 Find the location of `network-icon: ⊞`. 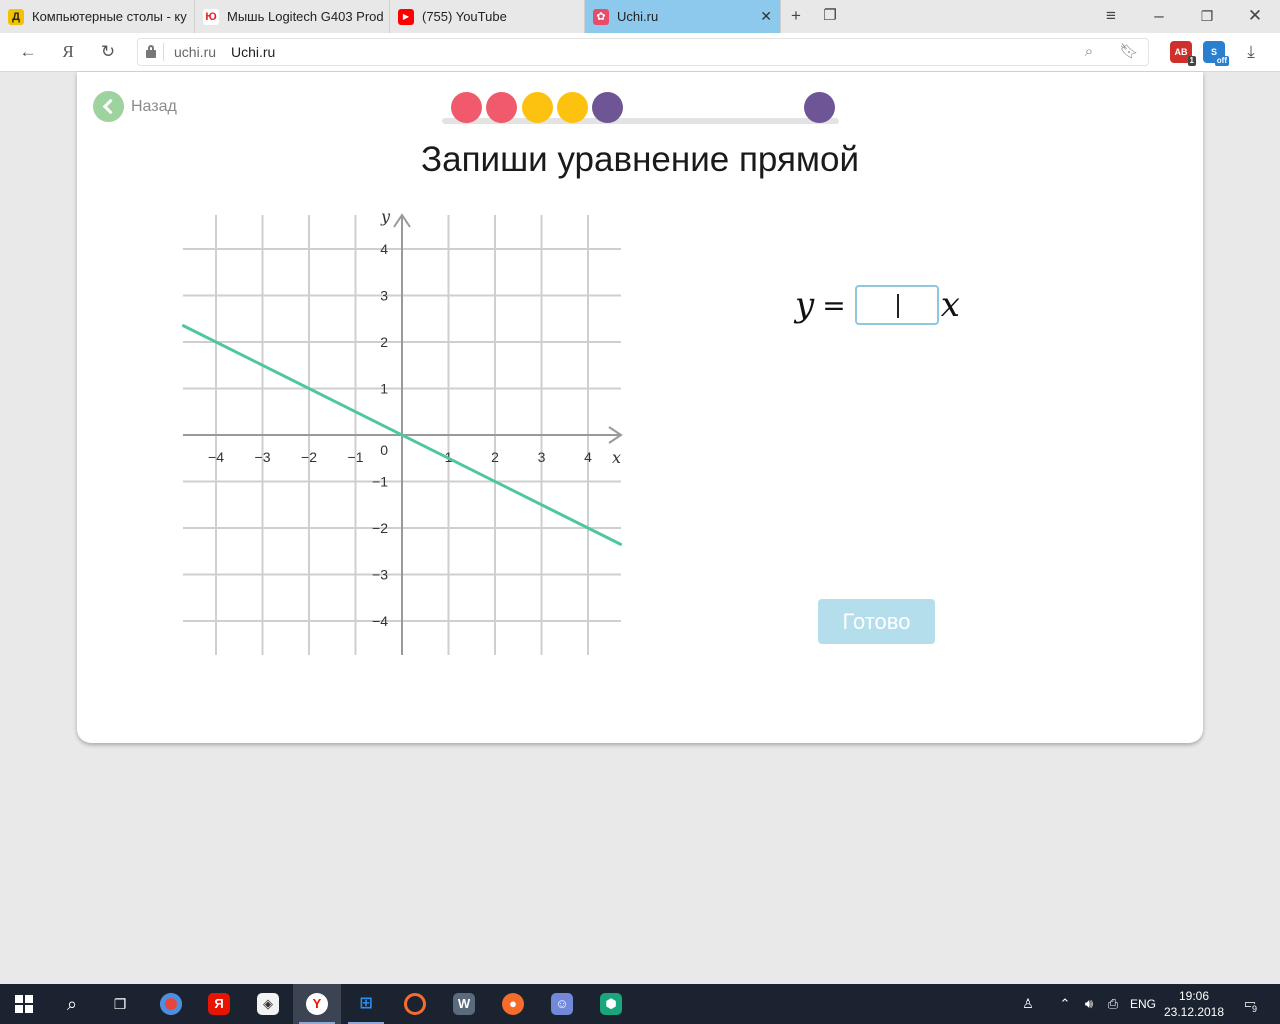

network-icon: ⊞ is located at coordinates (366, 1003).